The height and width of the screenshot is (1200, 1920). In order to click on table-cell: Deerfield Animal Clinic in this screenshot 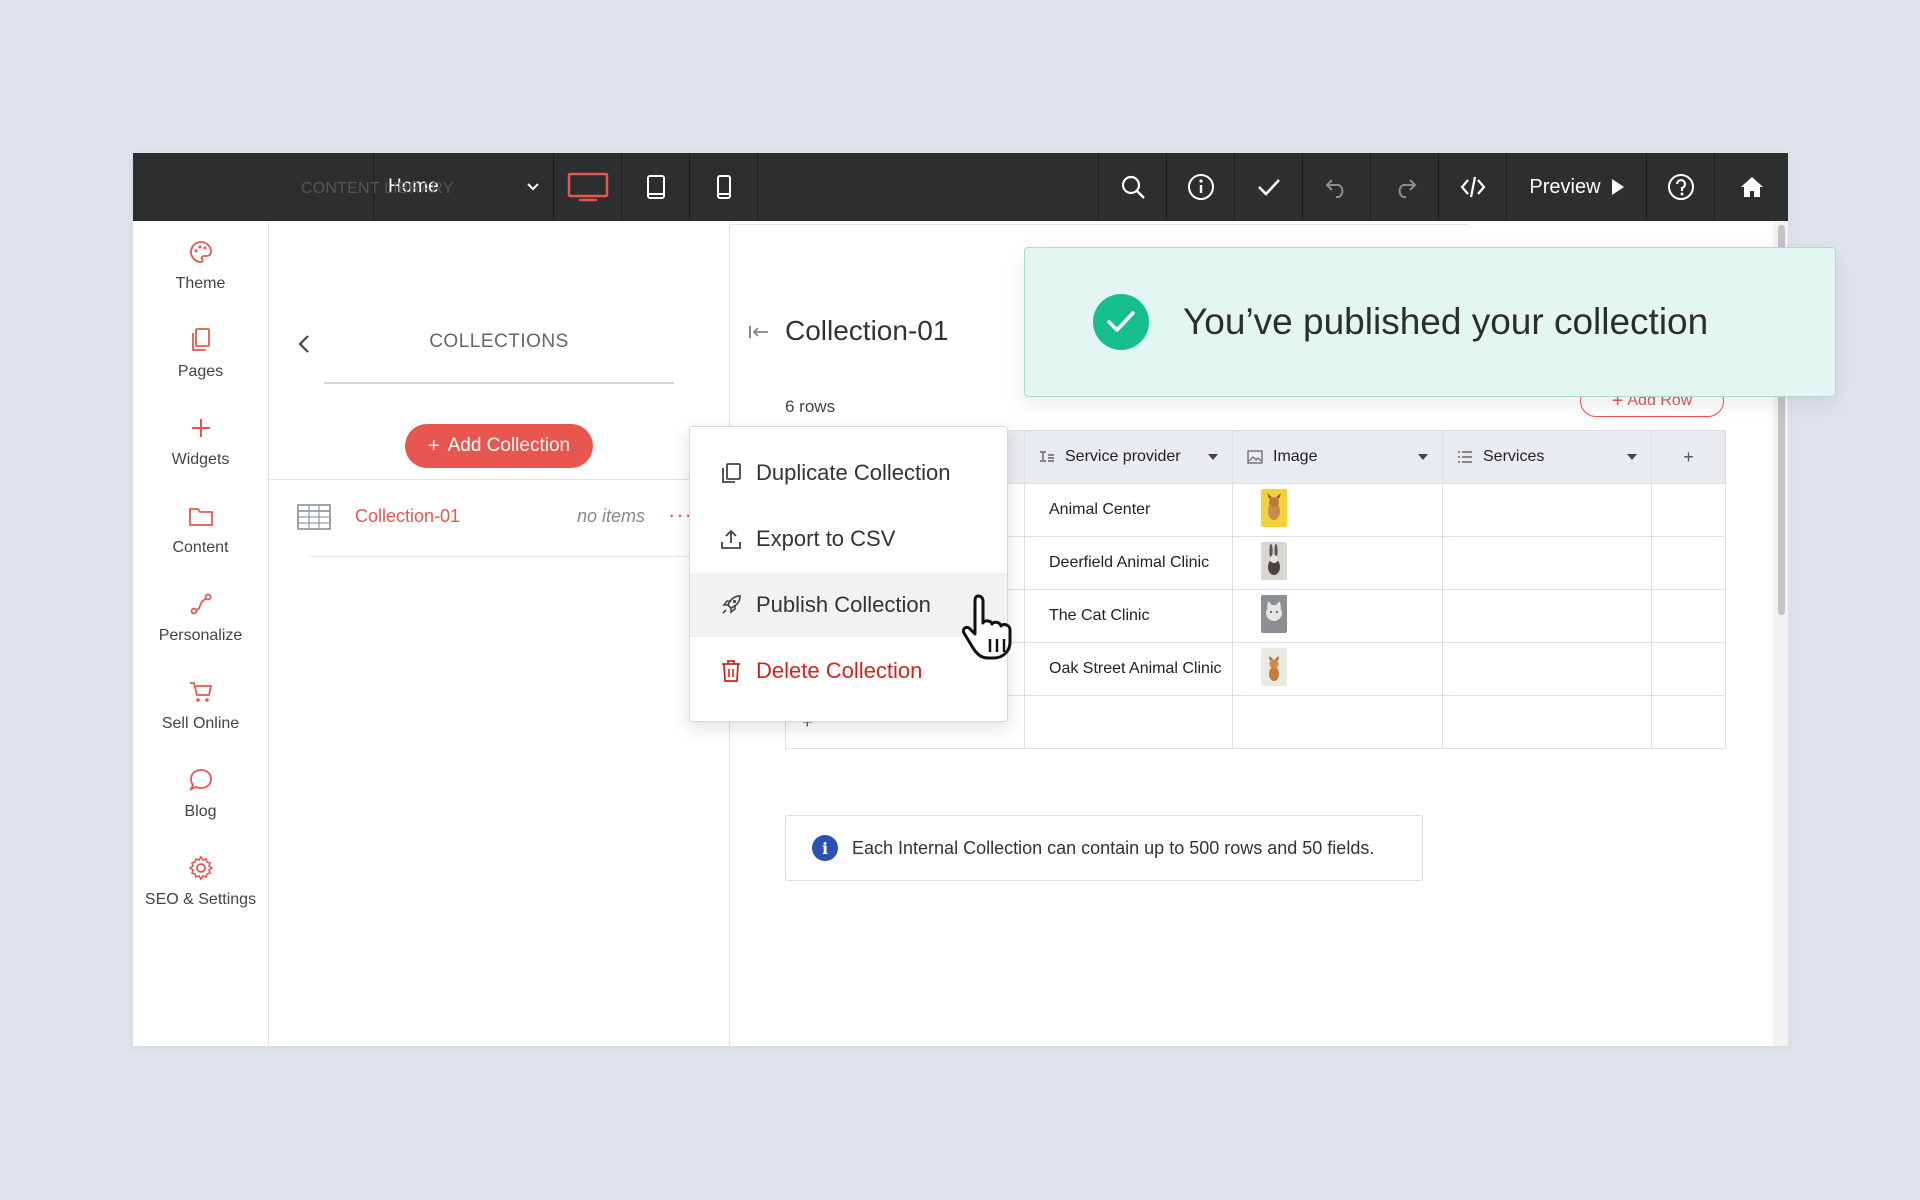, I will do `click(1128, 563)`.